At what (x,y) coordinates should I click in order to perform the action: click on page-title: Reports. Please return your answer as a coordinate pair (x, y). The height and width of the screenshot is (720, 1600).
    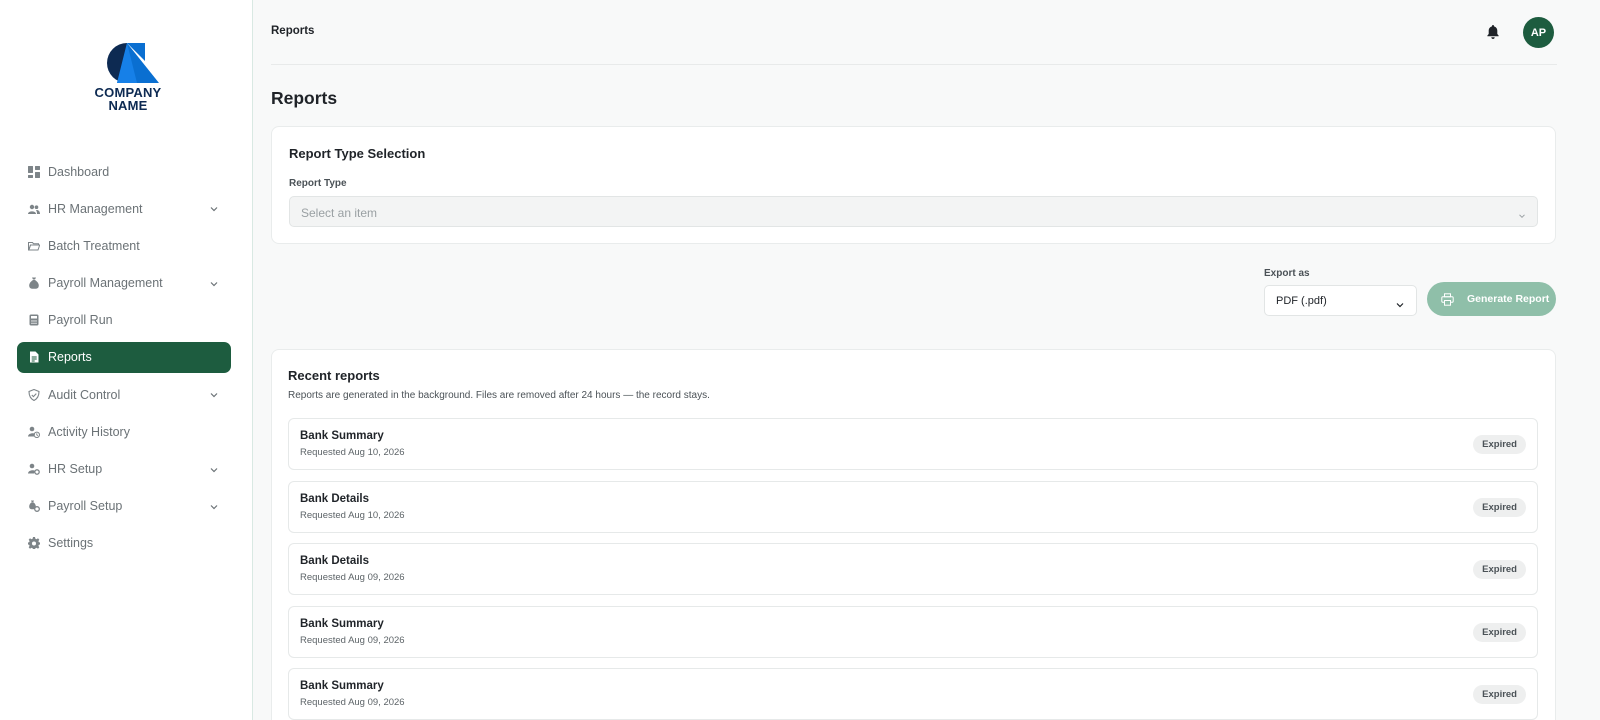
    Looking at the image, I should click on (304, 98).